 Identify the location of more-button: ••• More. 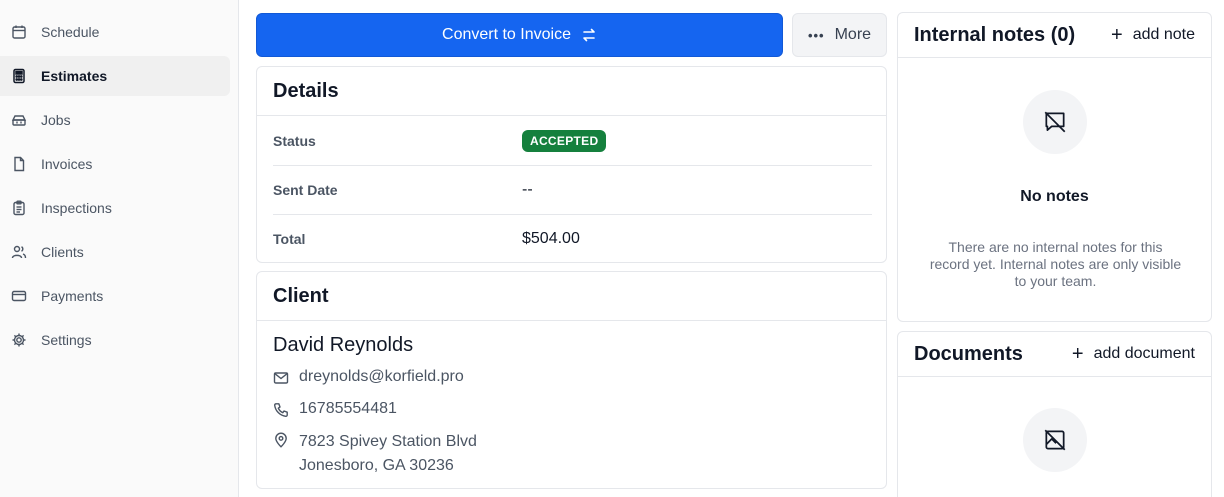
(839, 35).